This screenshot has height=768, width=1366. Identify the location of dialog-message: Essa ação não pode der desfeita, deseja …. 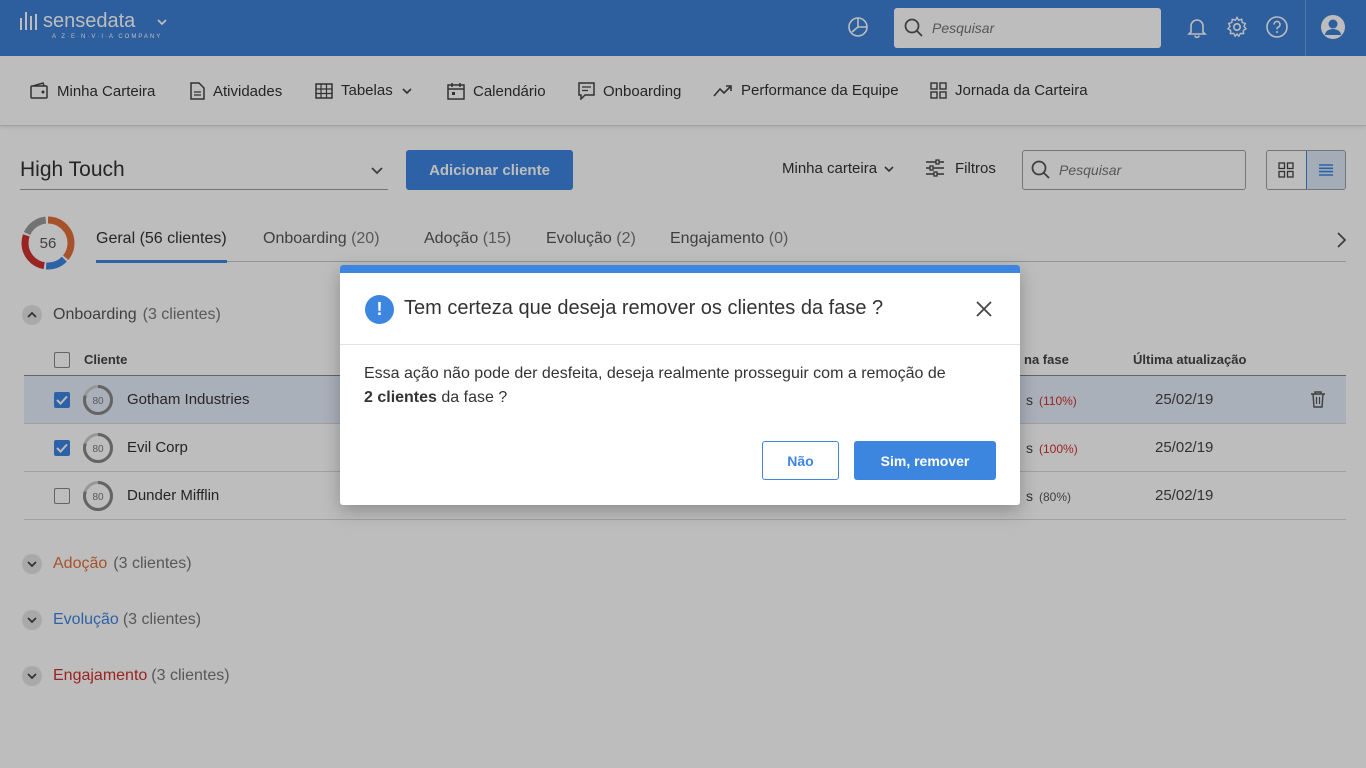
(679, 386).